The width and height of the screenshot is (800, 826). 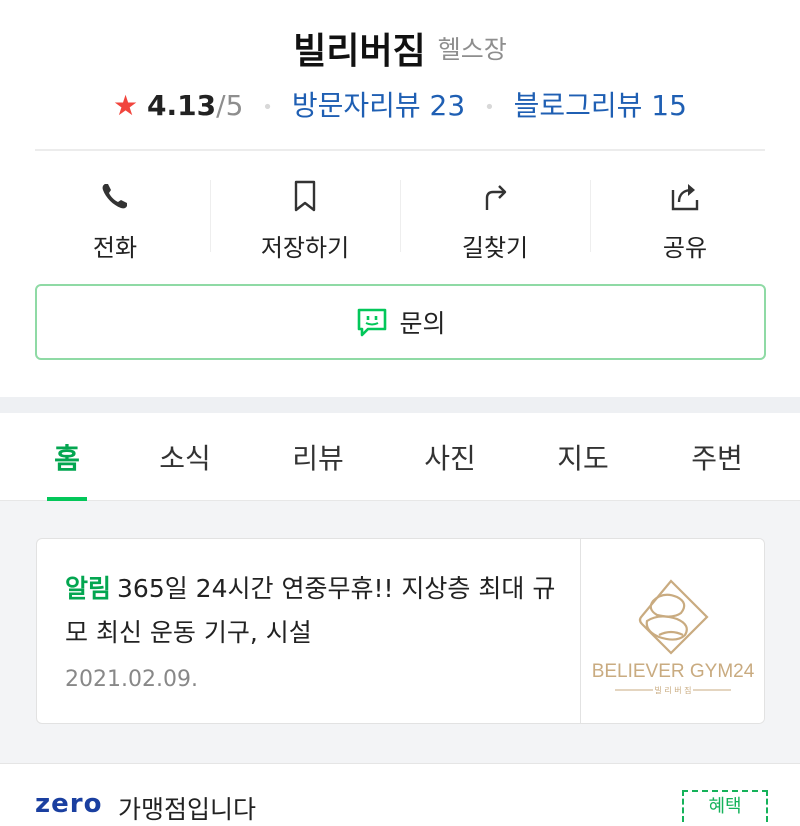 What do you see at coordinates (685, 248) in the screenshot?
I see `share-label: 공유` at bounding box center [685, 248].